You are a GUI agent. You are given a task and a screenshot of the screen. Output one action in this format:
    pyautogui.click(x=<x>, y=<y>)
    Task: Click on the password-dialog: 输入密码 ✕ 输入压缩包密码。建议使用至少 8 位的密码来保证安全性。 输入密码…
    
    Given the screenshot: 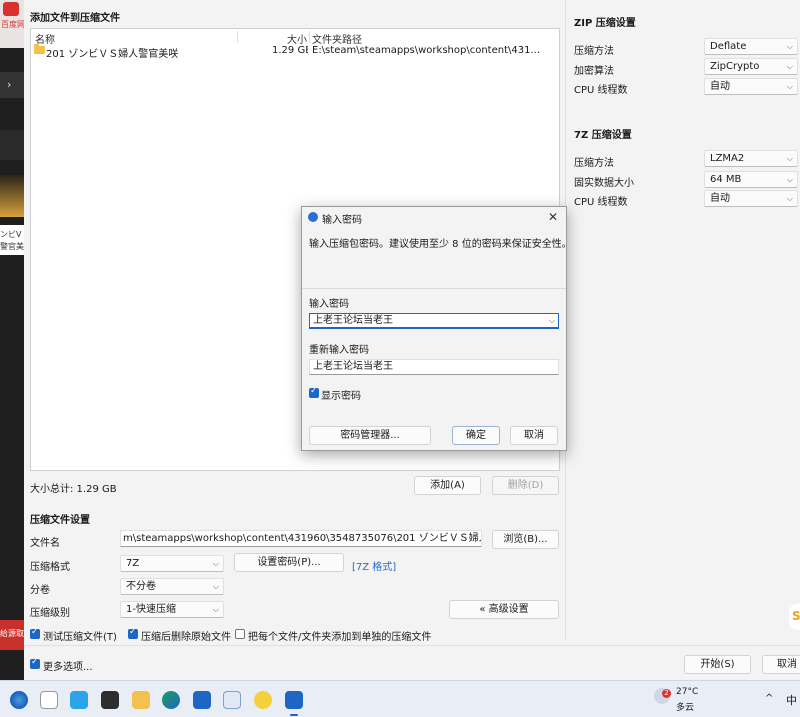 What is the action you would take?
    pyautogui.click(x=436, y=328)
    